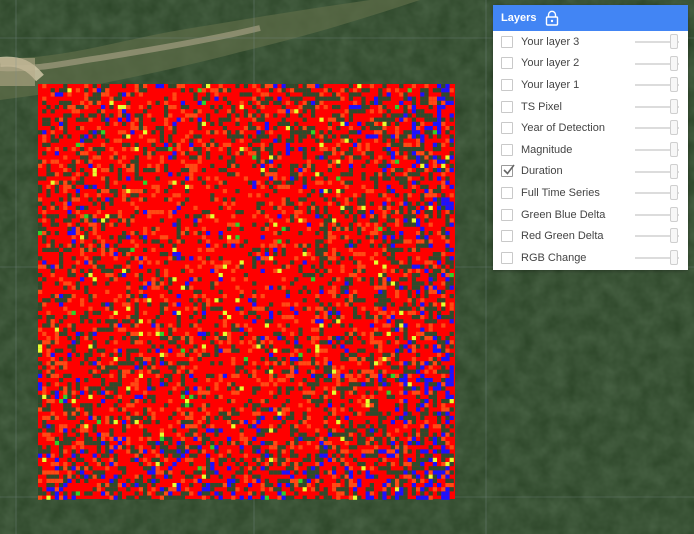 The height and width of the screenshot is (534, 694). Describe the element at coordinates (590, 193) in the screenshot. I see `layer-row: Full Time Series` at that location.